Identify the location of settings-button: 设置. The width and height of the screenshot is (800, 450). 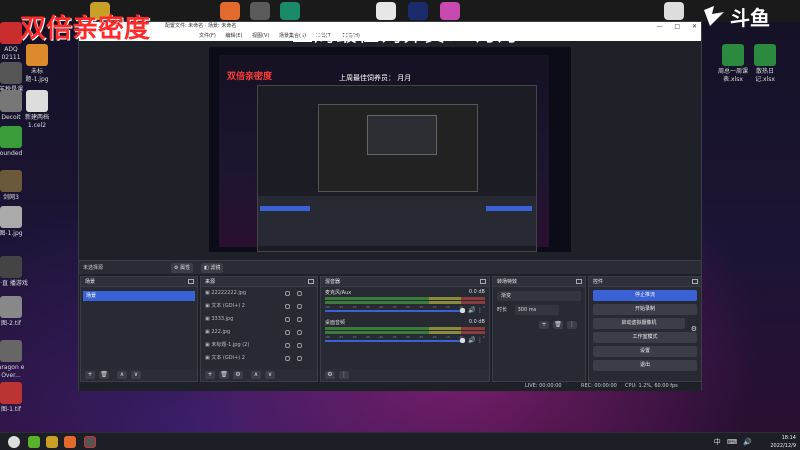
(645, 351).